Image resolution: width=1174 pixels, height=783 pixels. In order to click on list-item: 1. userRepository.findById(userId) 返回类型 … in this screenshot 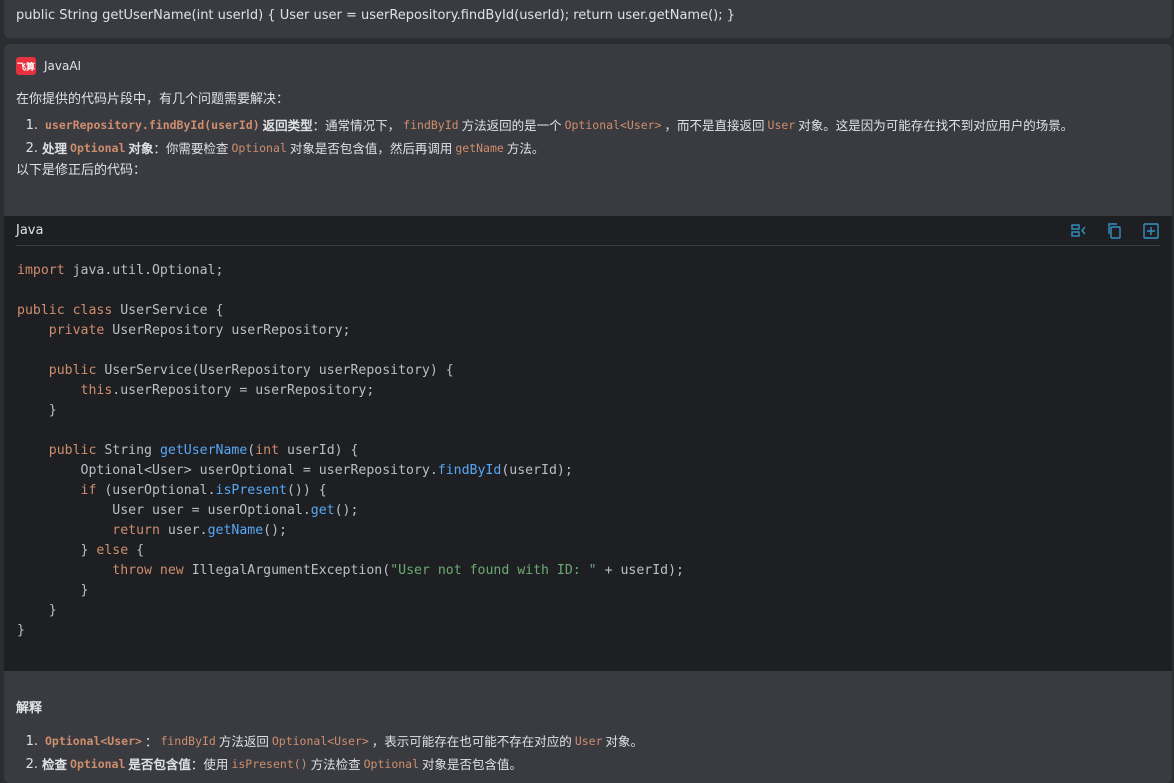, I will do `click(549, 125)`.